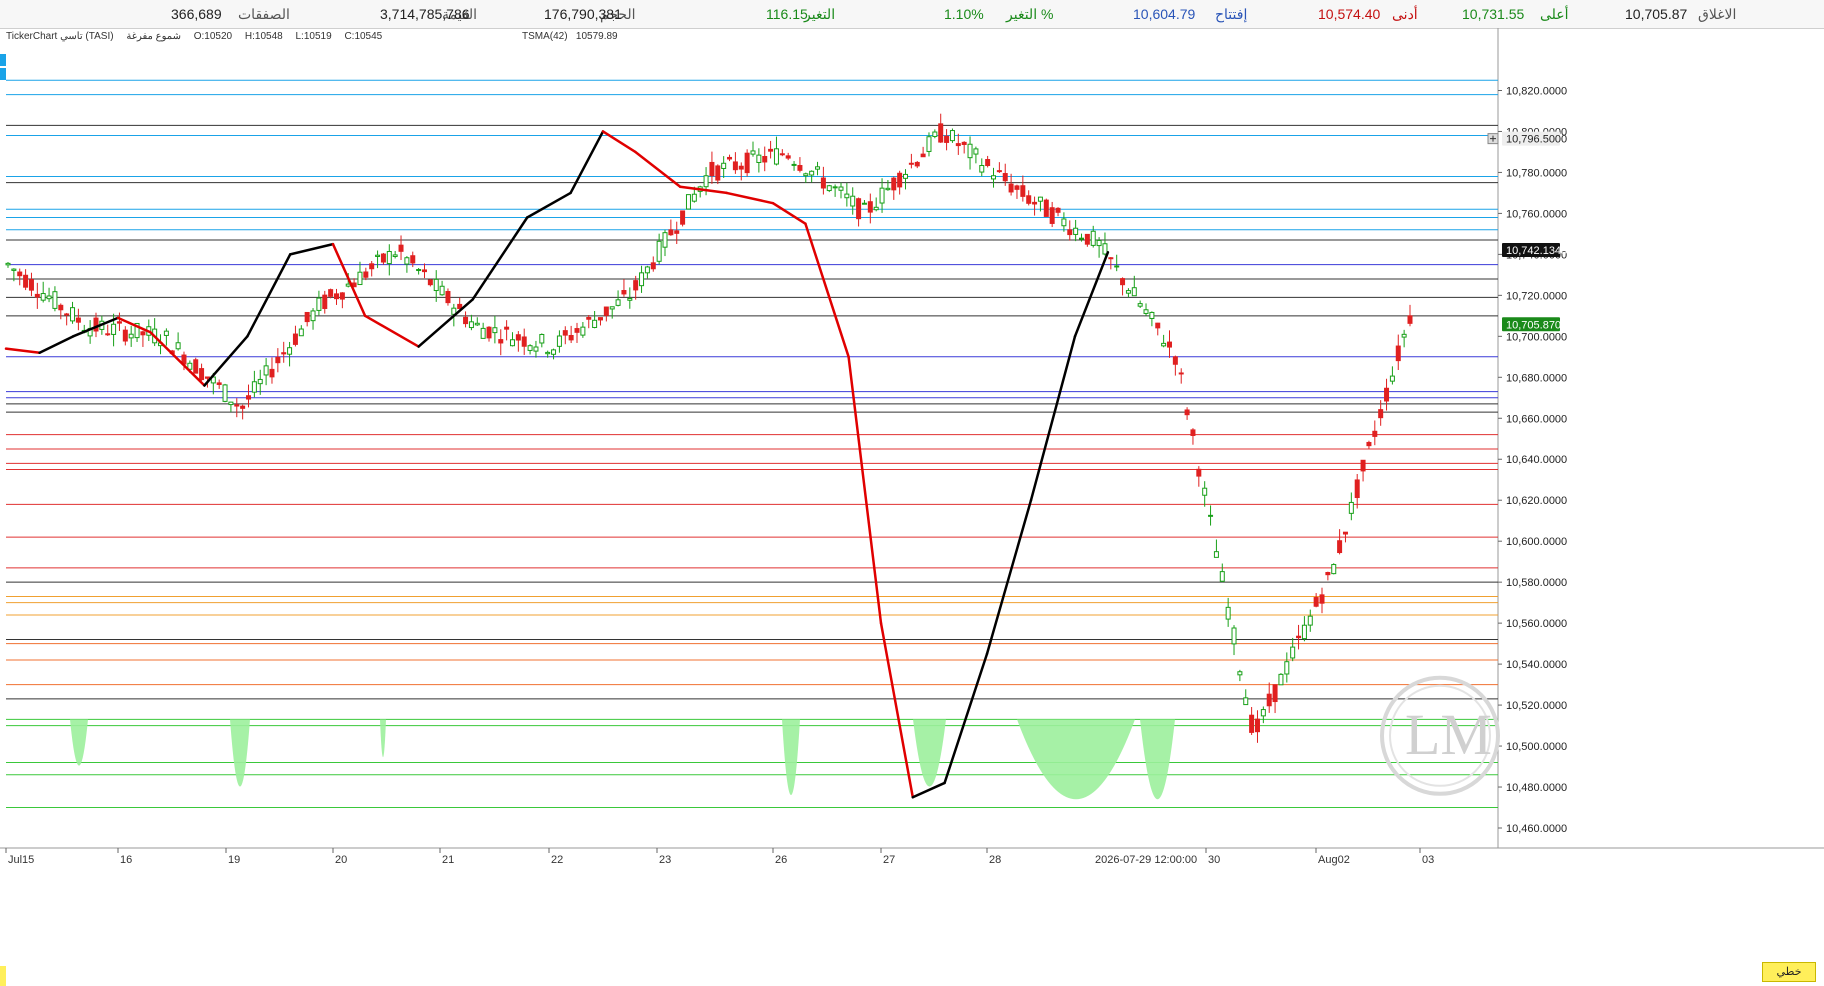 This screenshot has width=1824, height=986. Describe the element at coordinates (1536, 325) in the screenshot. I see `last-price-tag: 10,705.8700` at that location.